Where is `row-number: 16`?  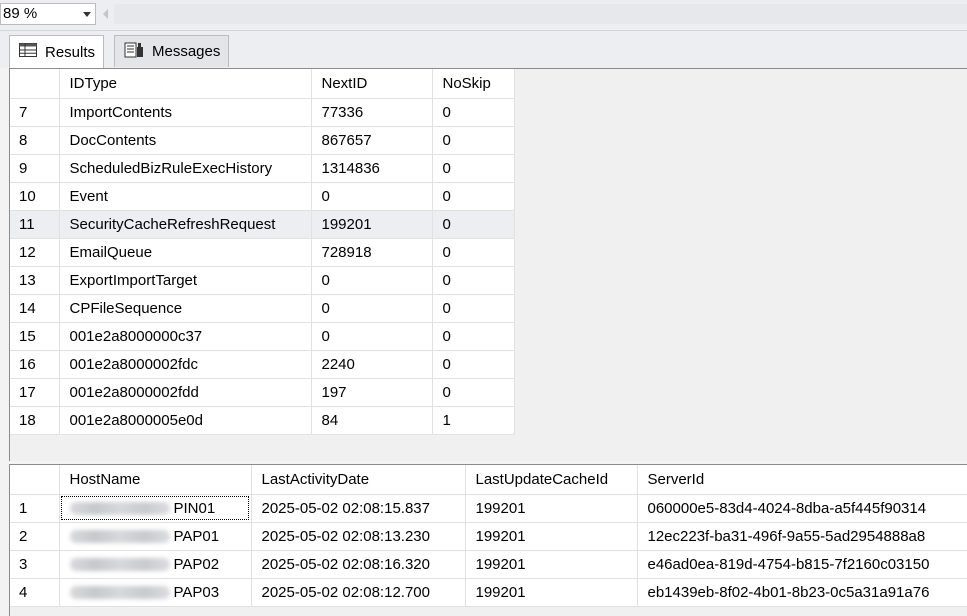
row-number: 16 is located at coordinates (35, 364).